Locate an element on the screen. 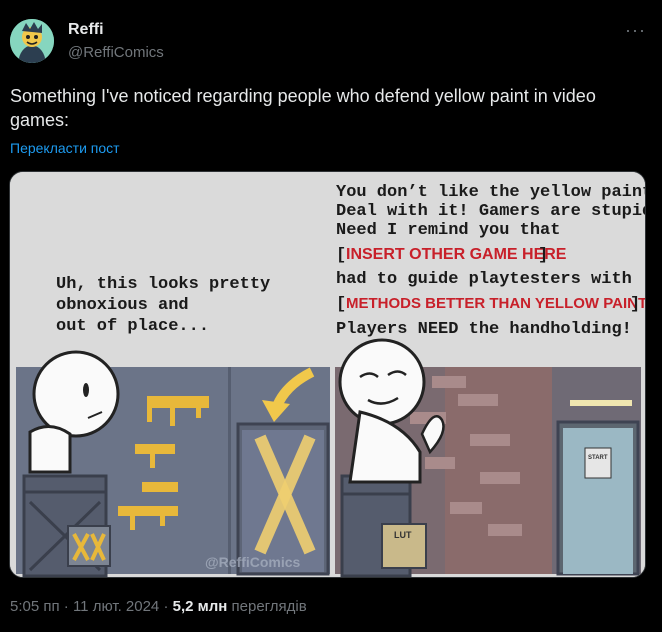 This screenshot has width=662, height=632. views-label: переглядів is located at coordinates (269, 606).